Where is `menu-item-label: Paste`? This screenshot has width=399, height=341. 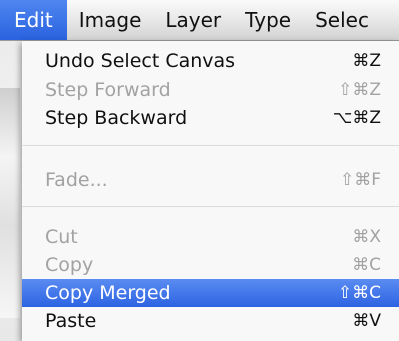 menu-item-label: Paste is located at coordinates (71, 321).